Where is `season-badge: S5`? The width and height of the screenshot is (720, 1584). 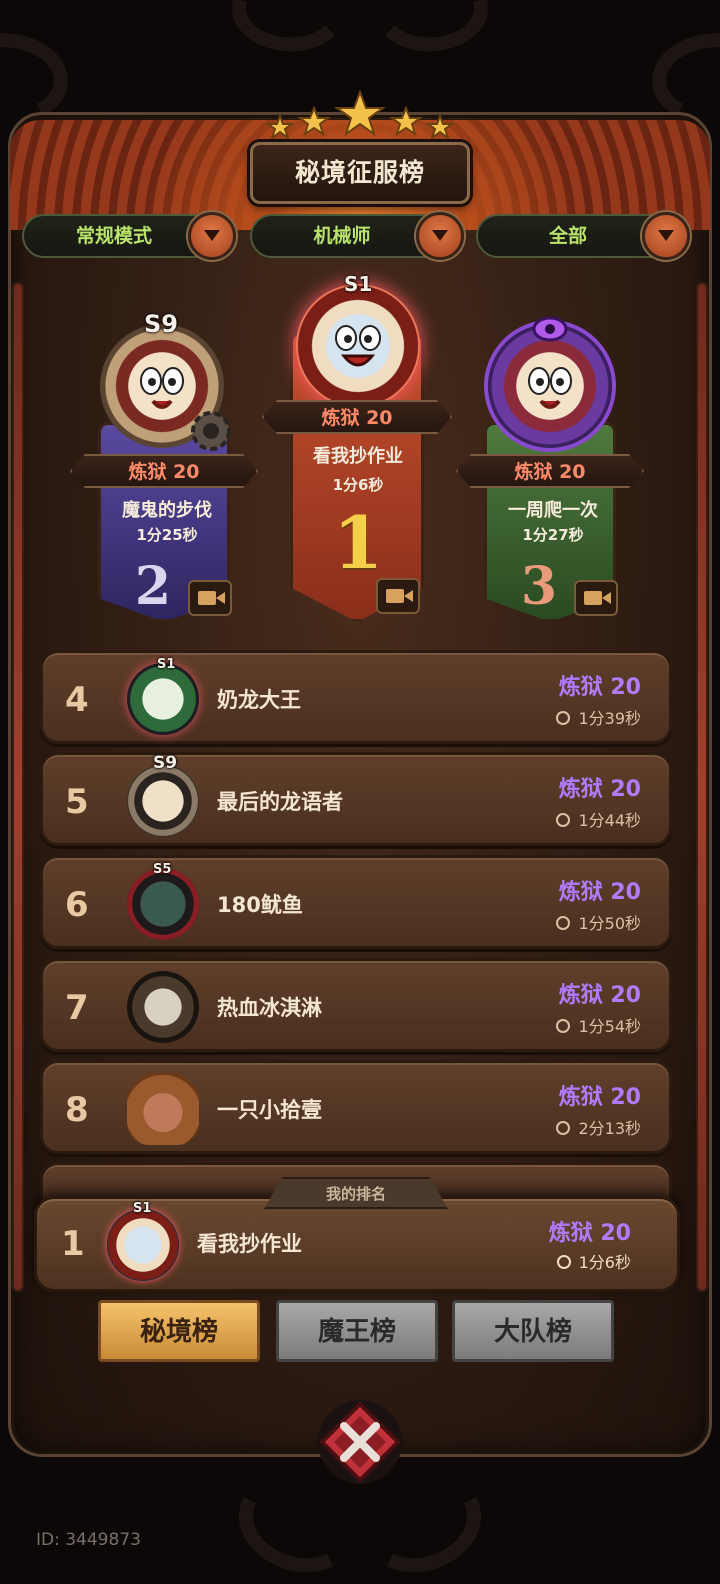
season-badge: S5 is located at coordinates (162, 869).